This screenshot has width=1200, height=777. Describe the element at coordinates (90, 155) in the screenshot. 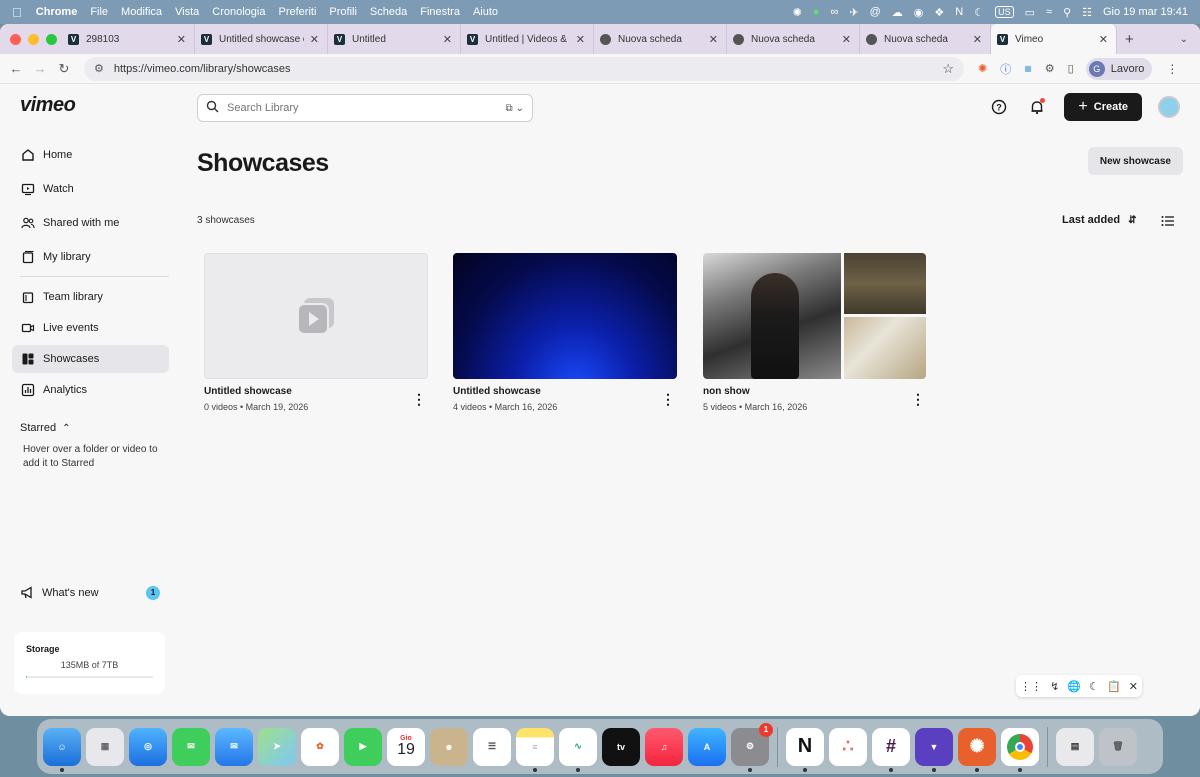

I see `sidebar-item-home: Home` at that location.